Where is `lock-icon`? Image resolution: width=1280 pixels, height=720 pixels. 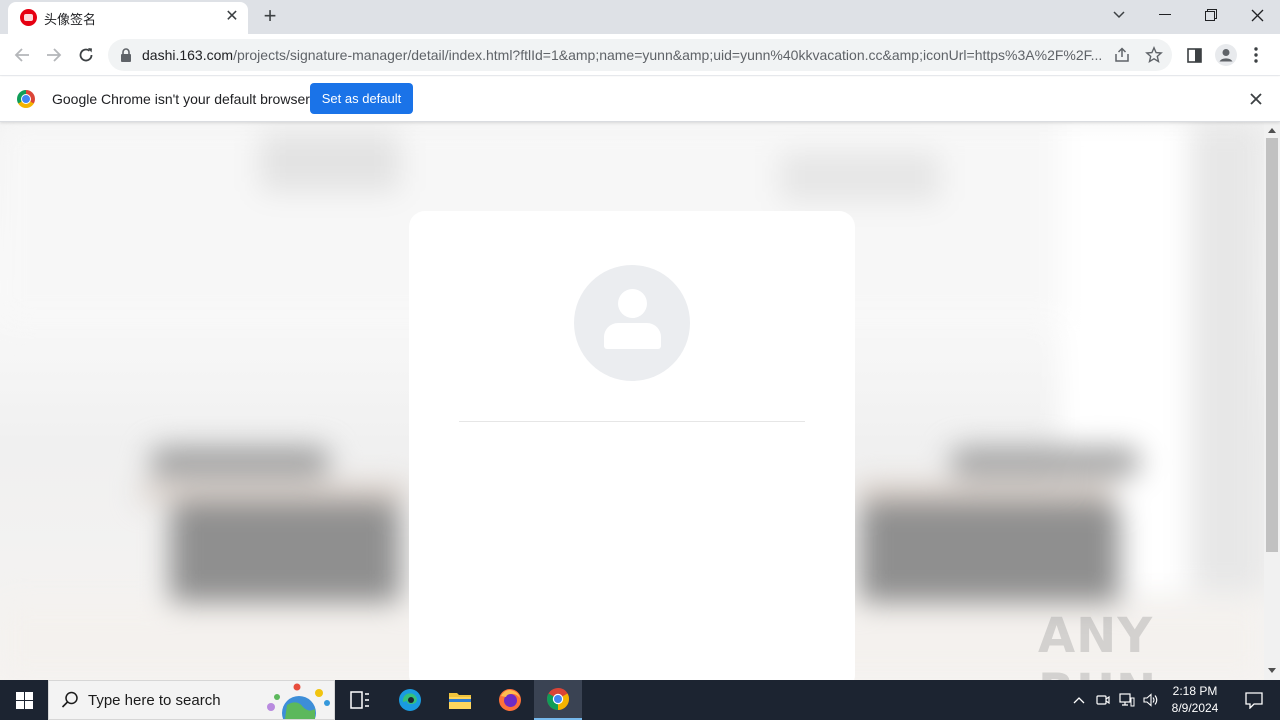
lock-icon is located at coordinates (126, 55).